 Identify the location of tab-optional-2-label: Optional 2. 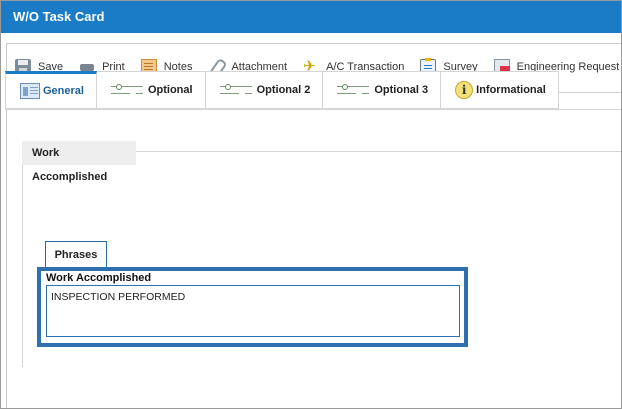
(283, 90).